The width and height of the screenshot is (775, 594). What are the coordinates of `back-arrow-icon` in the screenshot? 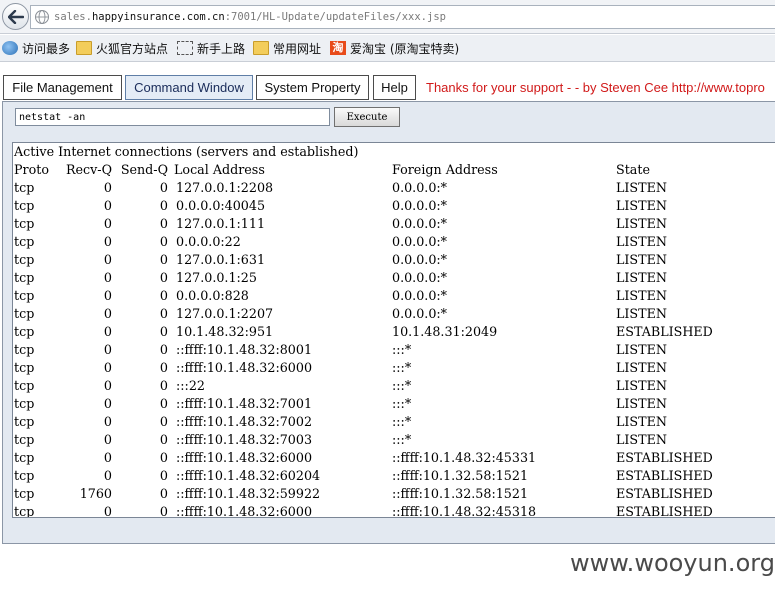 It's located at (15, 16).